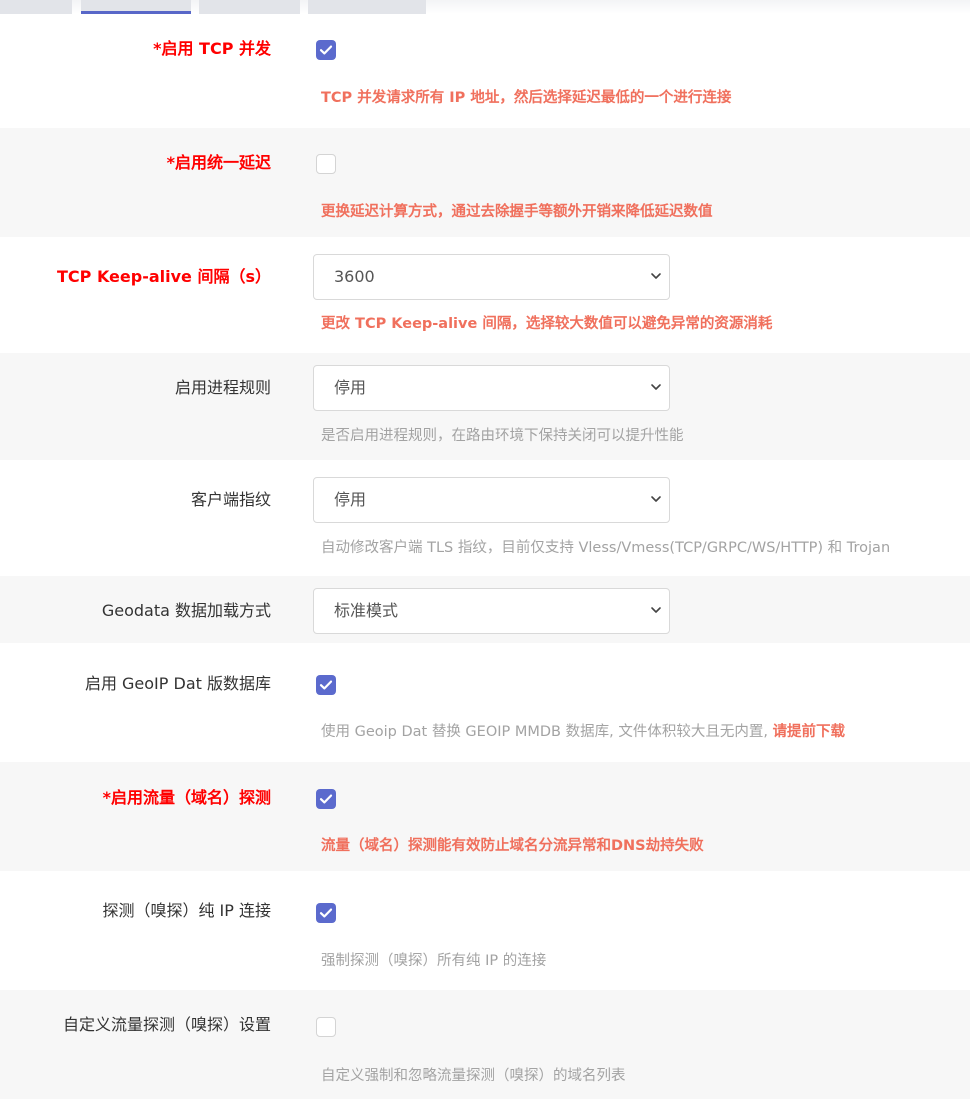 The image size is (970, 1099). What do you see at coordinates (485, 1044) in the screenshot?
I see `setting-row-custom-sniffing: 自定义流量探测（嗅探）设置 自定义强制和忽略流量探测（嗅探）的域名列表` at bounding box center [485, 1044].